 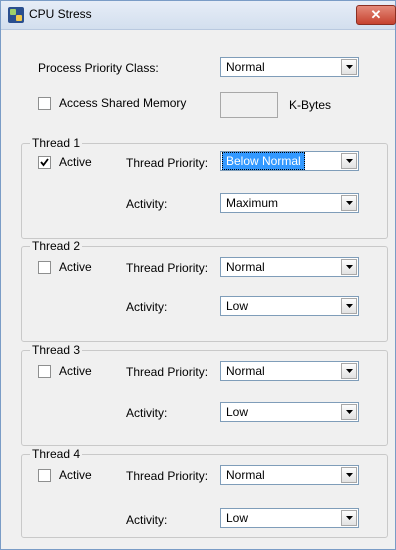 What do you see at coordinates (289, 267) in the screenshot?
I see `thread-2-priority-select: Normal` at bounding box center [289, 267].